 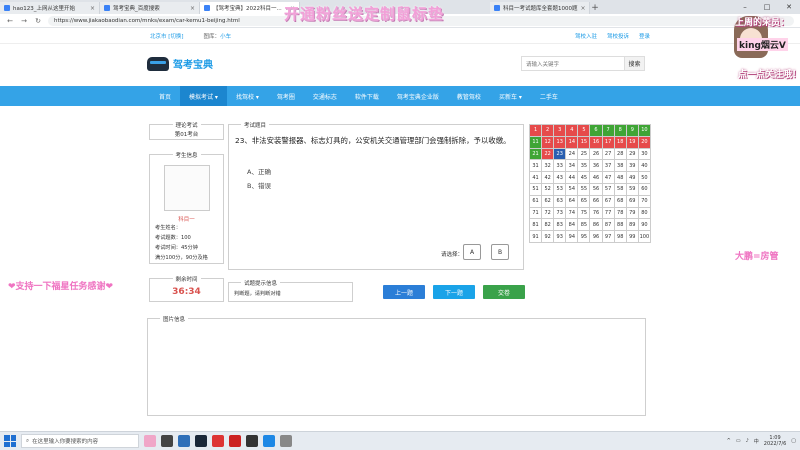 I want to click on weibo-icon, so click(x=235, y=441).